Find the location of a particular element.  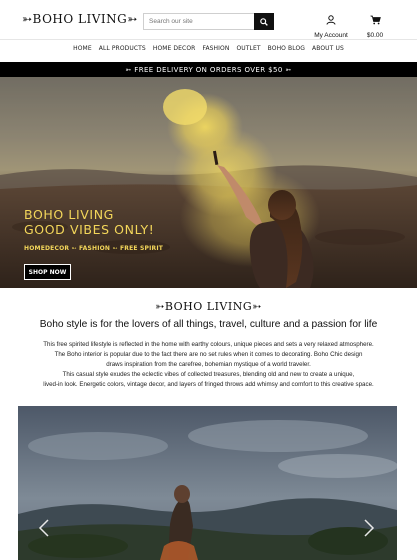

nav-item-outlet: OUTLET is located at coordinates (248, 51).